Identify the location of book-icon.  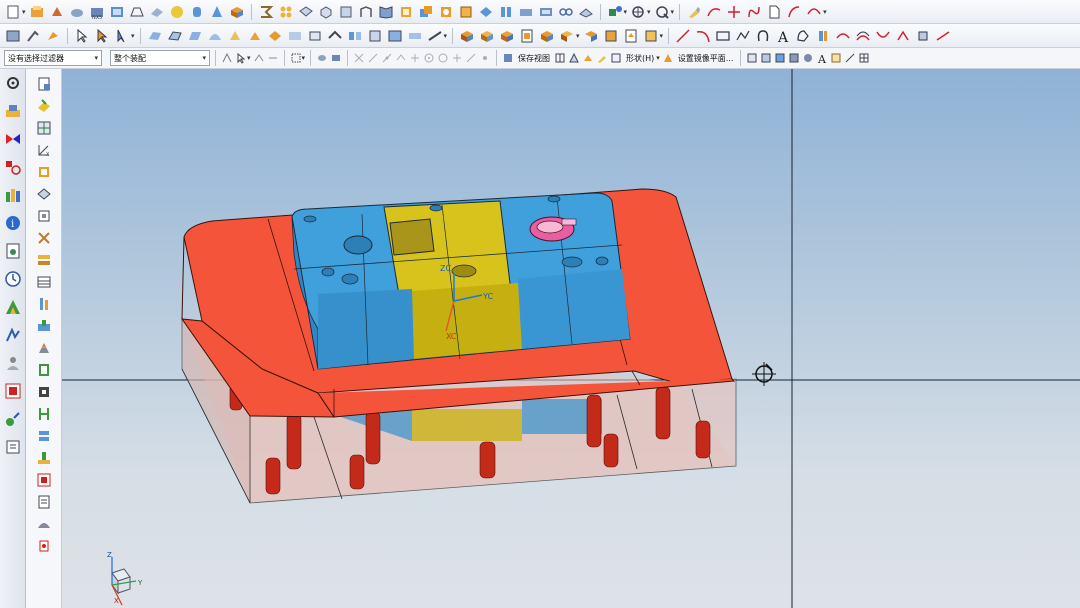
(386, 12).